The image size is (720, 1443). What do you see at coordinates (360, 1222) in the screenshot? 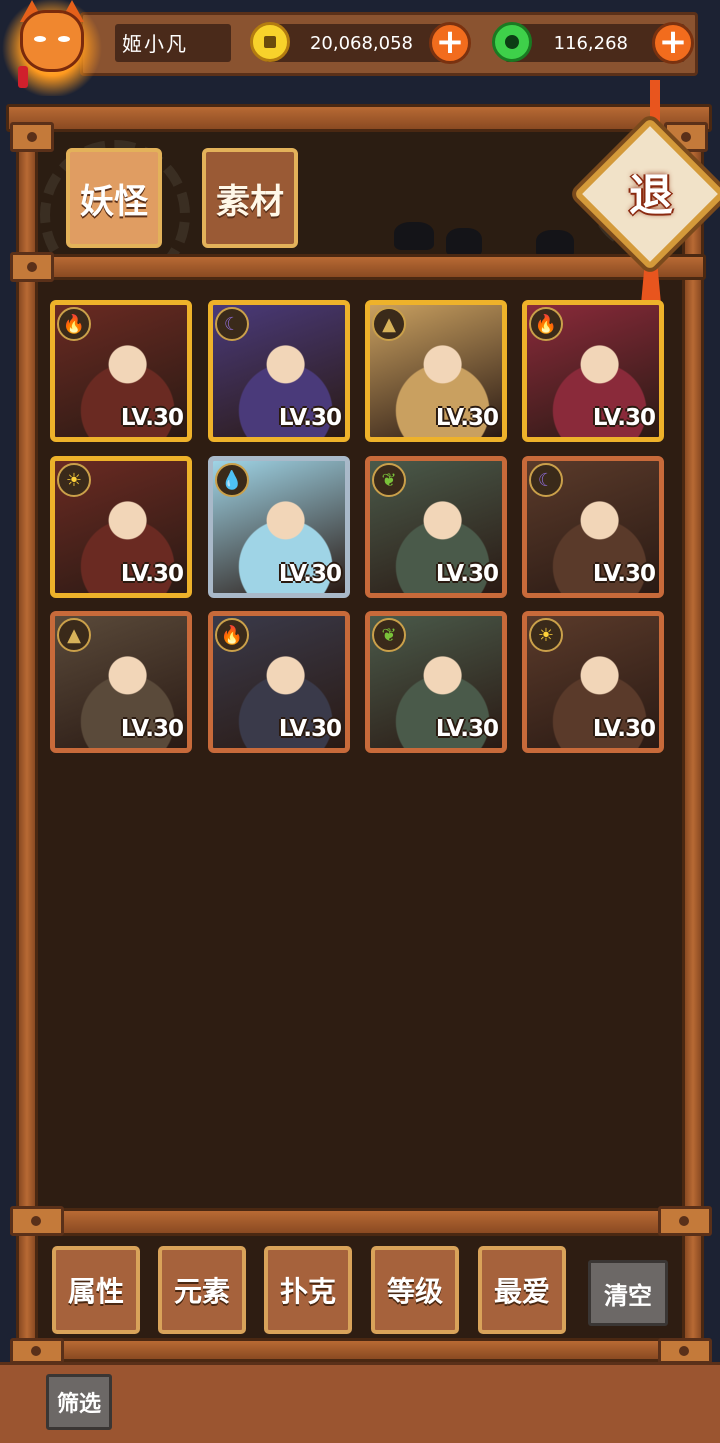
I see `filter-beam` at bounding box center [360, 1222].